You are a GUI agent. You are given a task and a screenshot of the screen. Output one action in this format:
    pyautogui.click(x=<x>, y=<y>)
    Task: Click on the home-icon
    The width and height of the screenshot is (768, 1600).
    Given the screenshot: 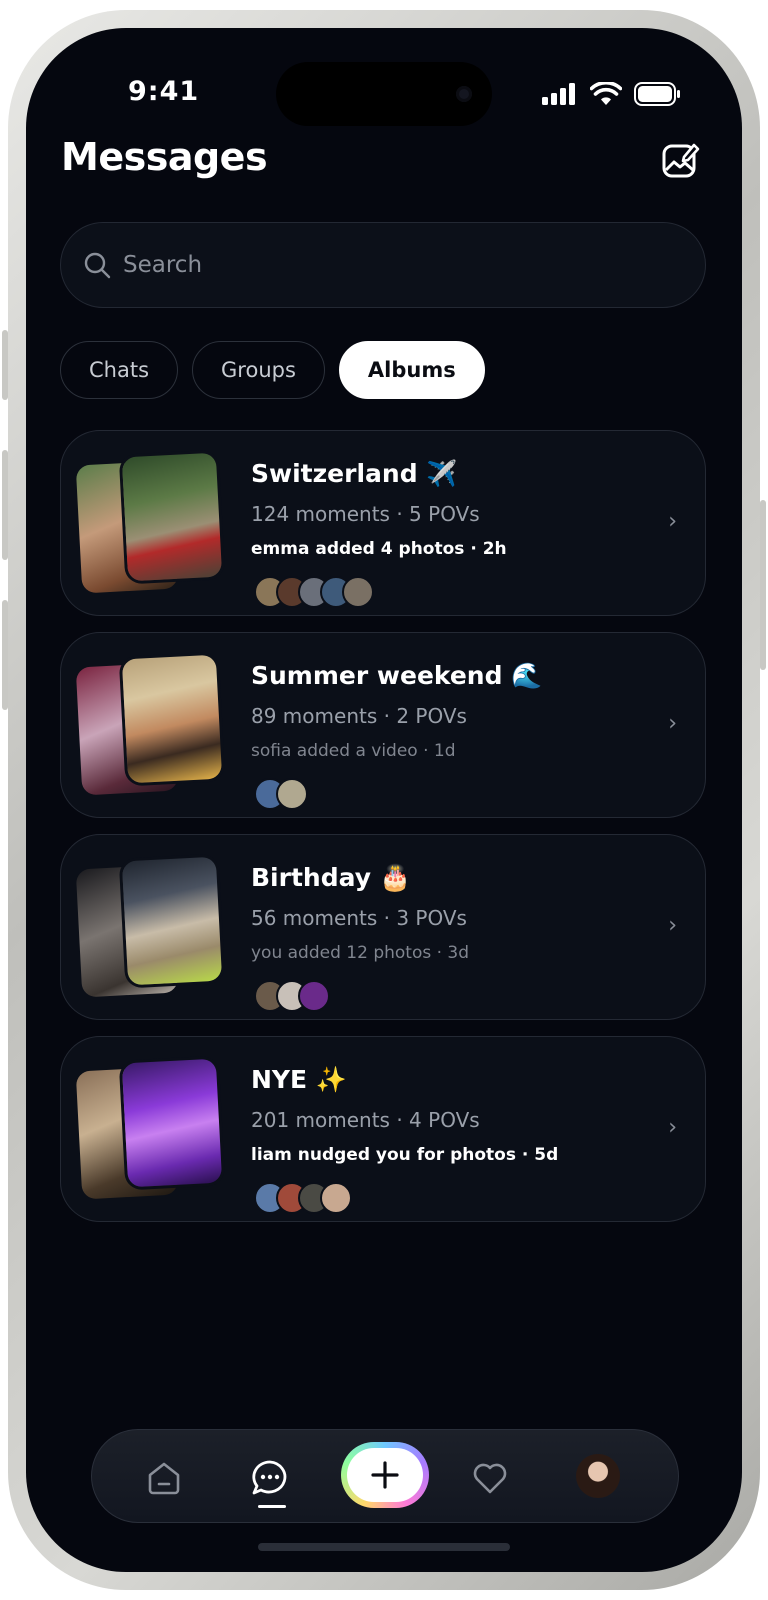 What is the action you would take?
    pyautogui.click(x=164, y=1478)
    